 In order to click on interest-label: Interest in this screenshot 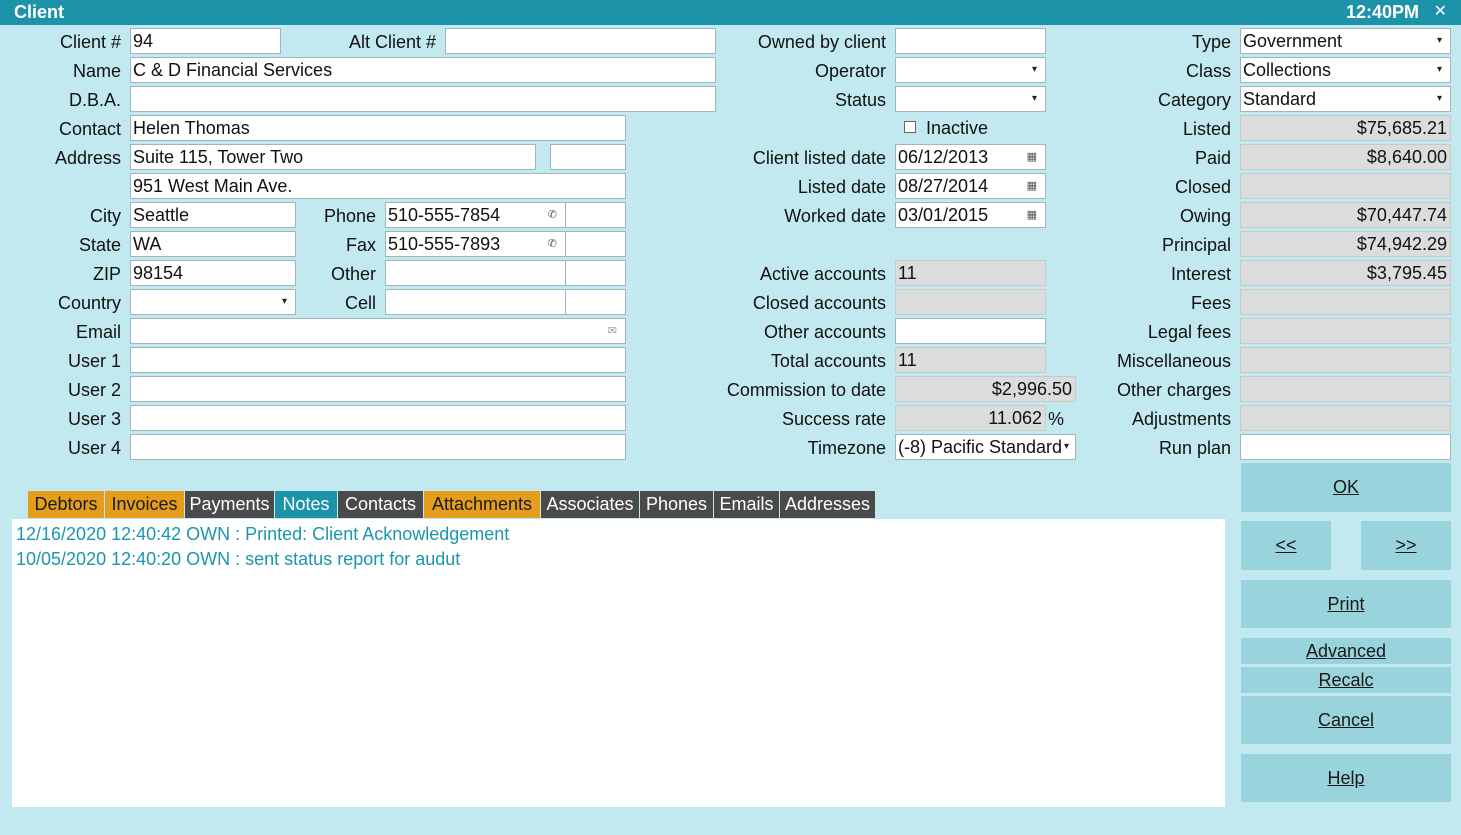, I will do `click(1200, 274)`.